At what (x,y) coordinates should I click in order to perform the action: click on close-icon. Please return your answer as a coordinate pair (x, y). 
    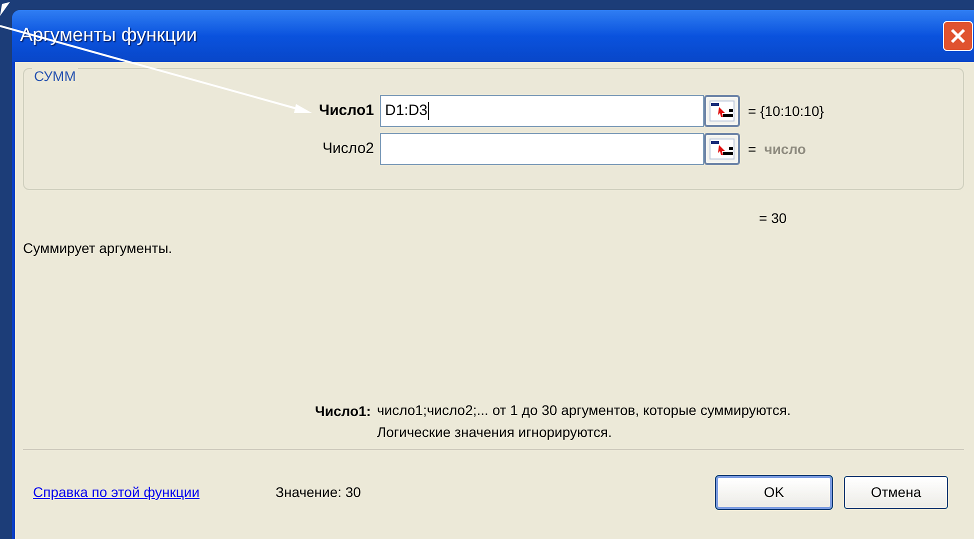
    Looking at the image, I should click on (958, 36).